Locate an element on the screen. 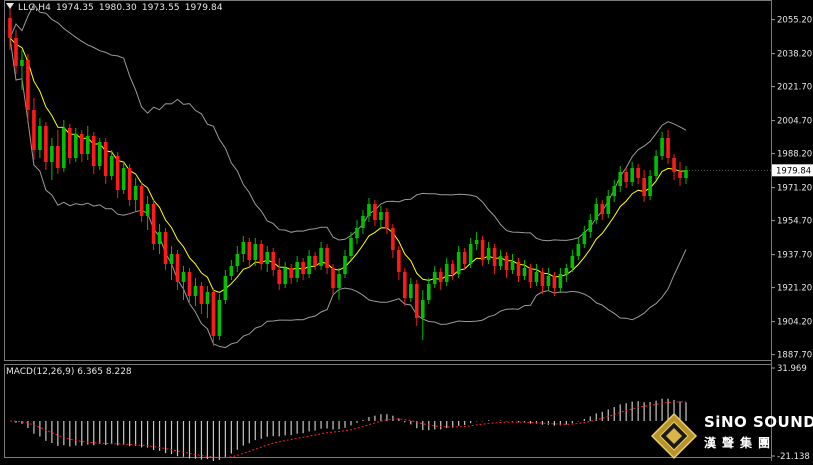 The image size is (813, 465). high-value: 1980.30 is located at coordinates (117, 8).